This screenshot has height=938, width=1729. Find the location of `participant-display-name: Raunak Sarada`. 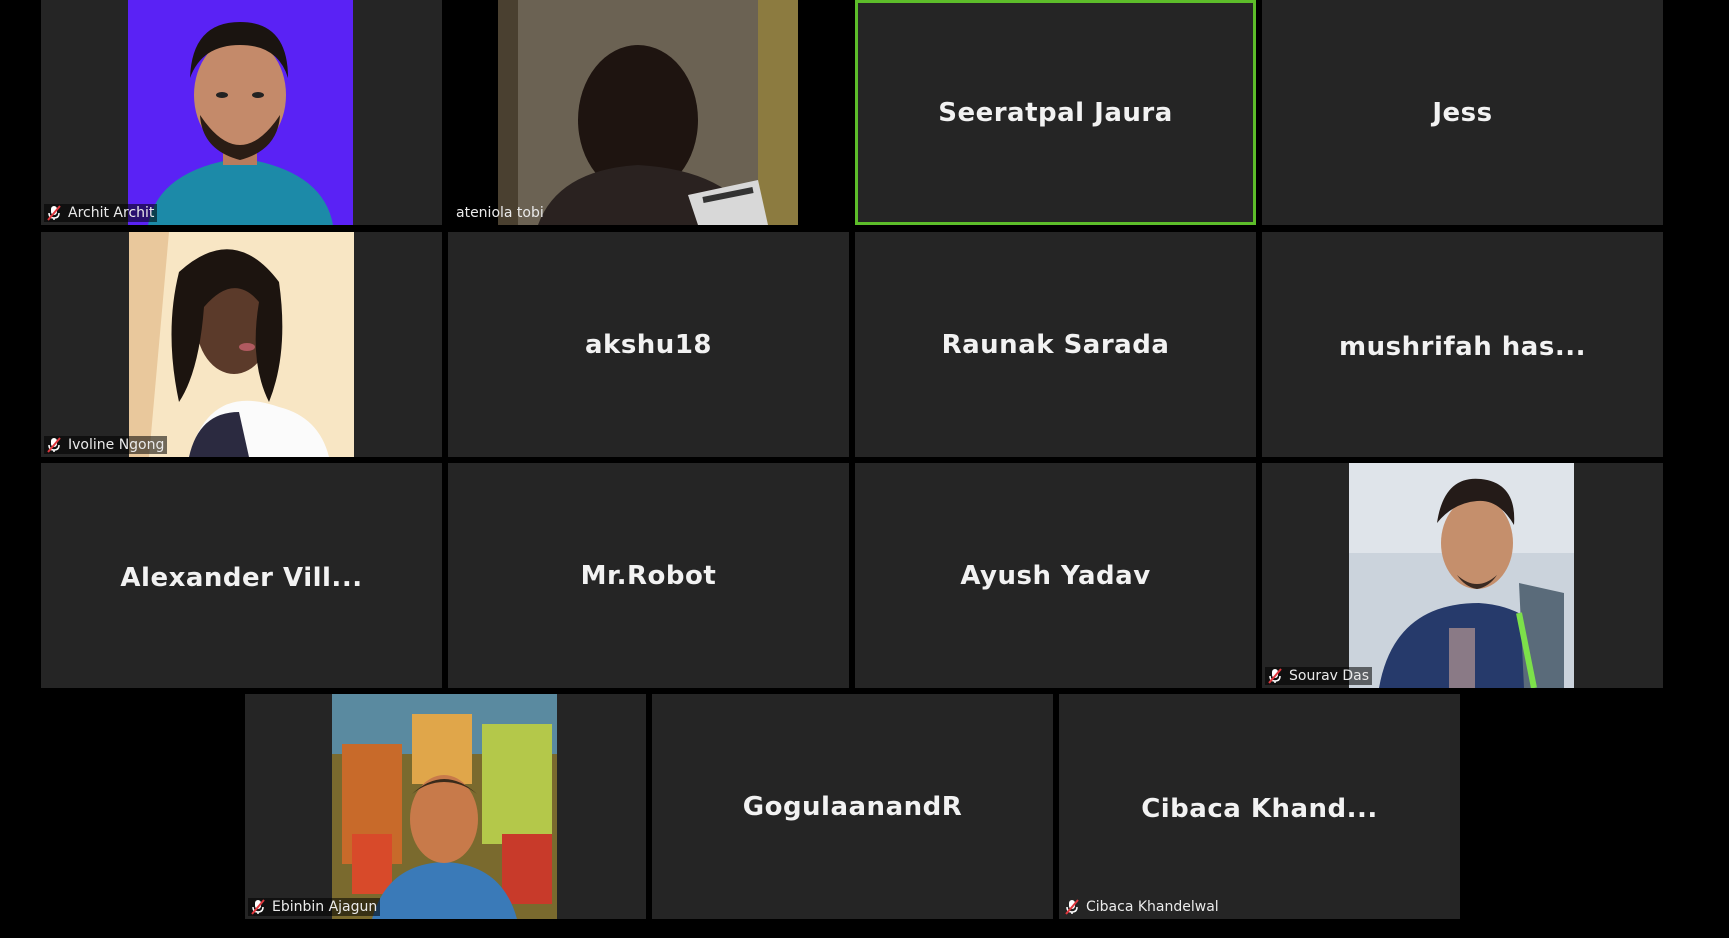

participant-display-name: Raunak Sarada is located at coordinates (1055, 344).